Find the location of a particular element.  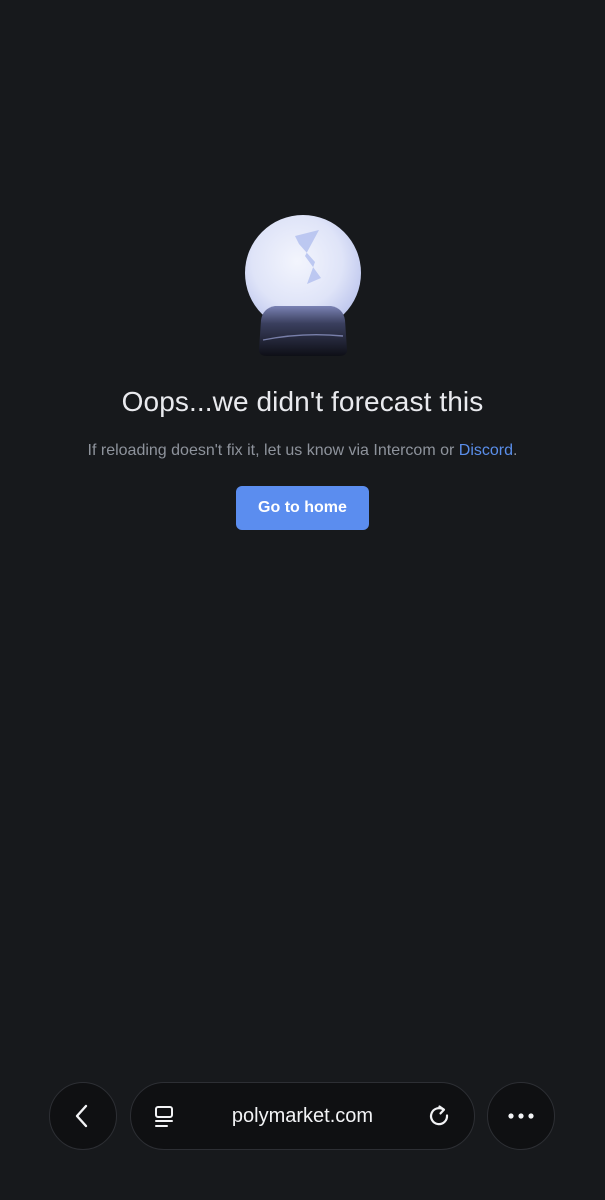

more-button is located at coordinates (521, 1116).